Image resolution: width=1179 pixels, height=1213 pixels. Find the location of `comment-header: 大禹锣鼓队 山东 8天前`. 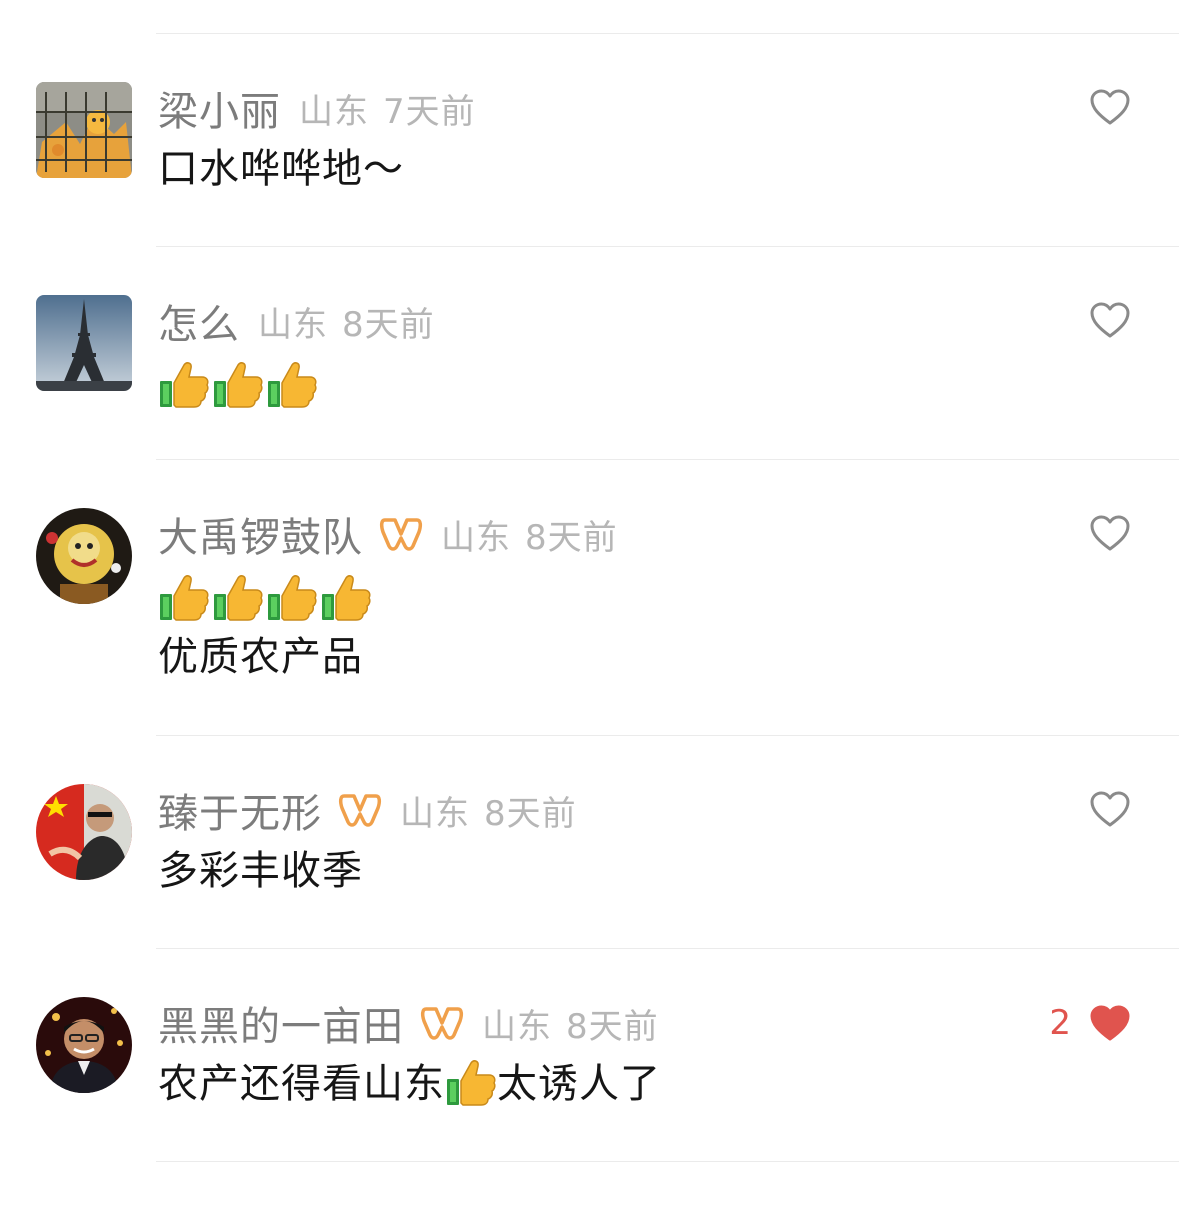

comment-header: 大禹锣鼓队 山东 8天前 is located at coordinates (388, 534).